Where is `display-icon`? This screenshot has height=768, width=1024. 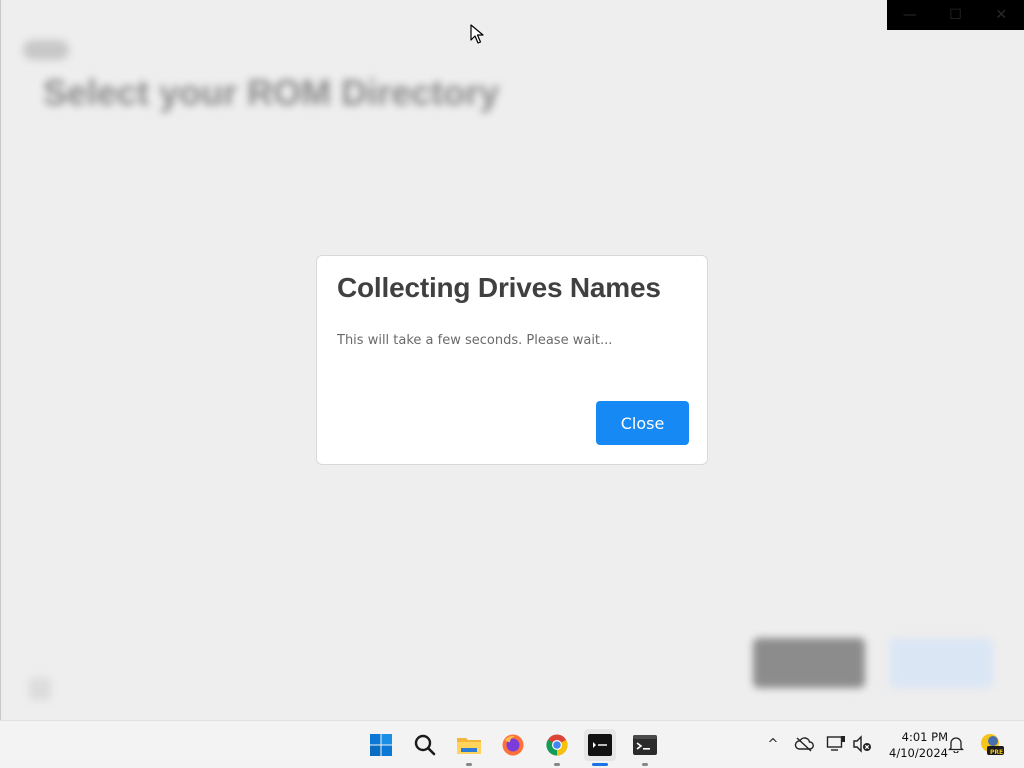 display-icon is located at coordinates (836, 744).